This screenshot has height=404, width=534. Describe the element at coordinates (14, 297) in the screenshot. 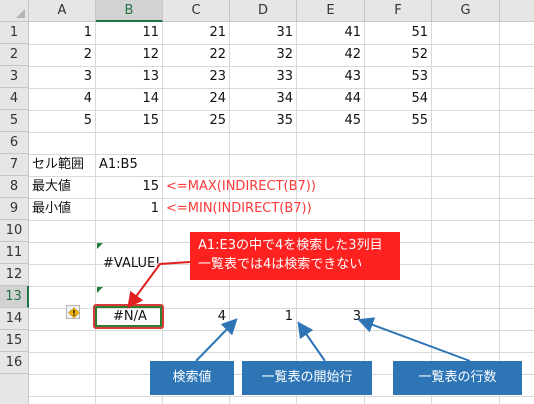

I see `row-header-13: 13` at that location.